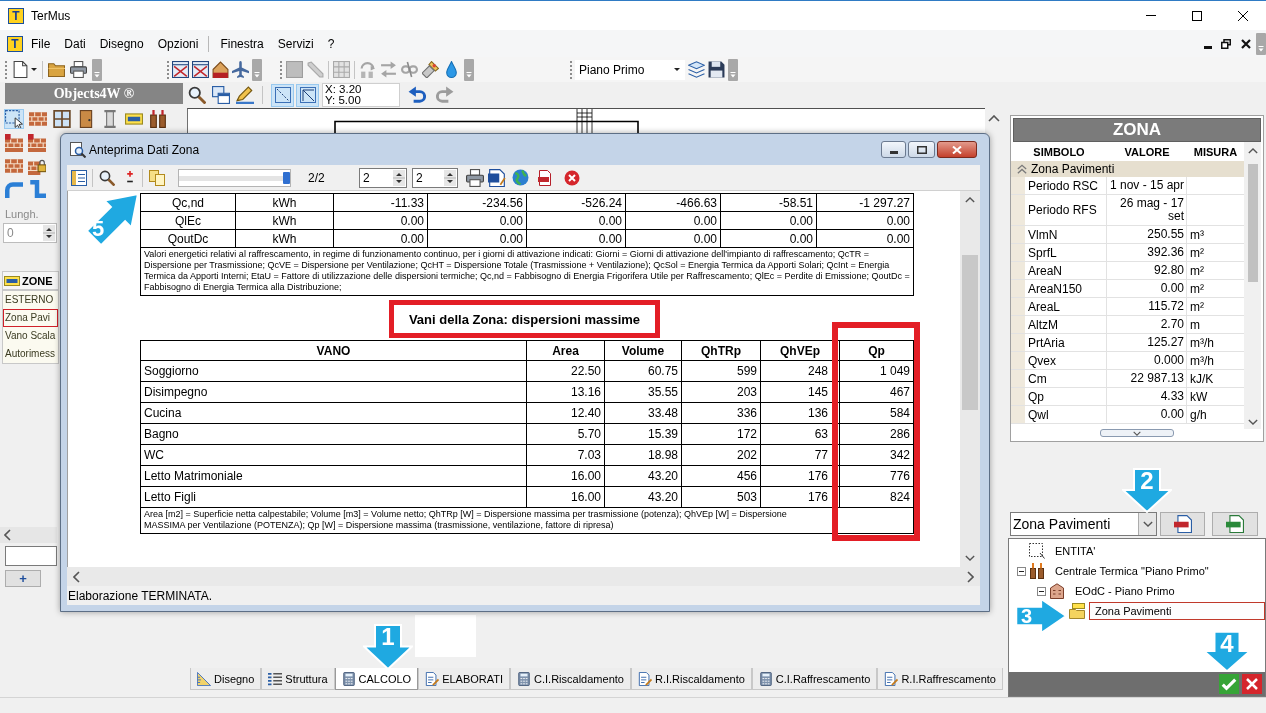 The height and width of the screenshot is (713, 1266). I want to click on list-item: ESTERNO, so click(30, 300).